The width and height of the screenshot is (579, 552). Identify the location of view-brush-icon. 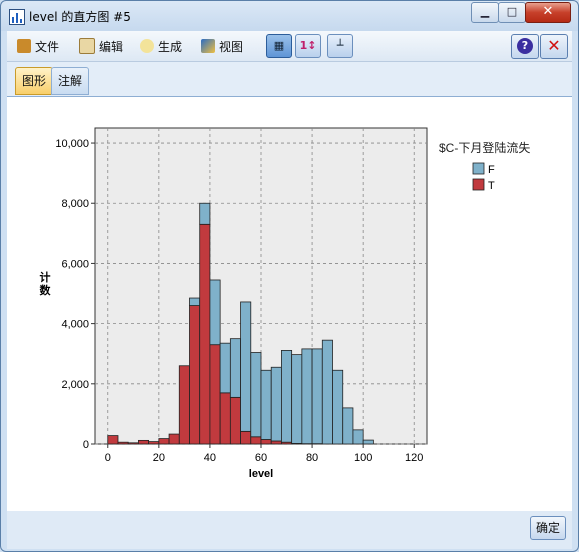
(208, 46).